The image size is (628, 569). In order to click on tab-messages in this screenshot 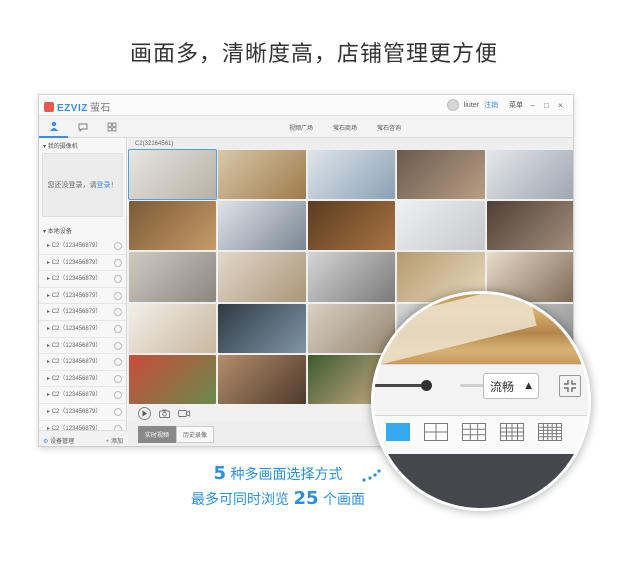, I will do `click(82, 127)`.